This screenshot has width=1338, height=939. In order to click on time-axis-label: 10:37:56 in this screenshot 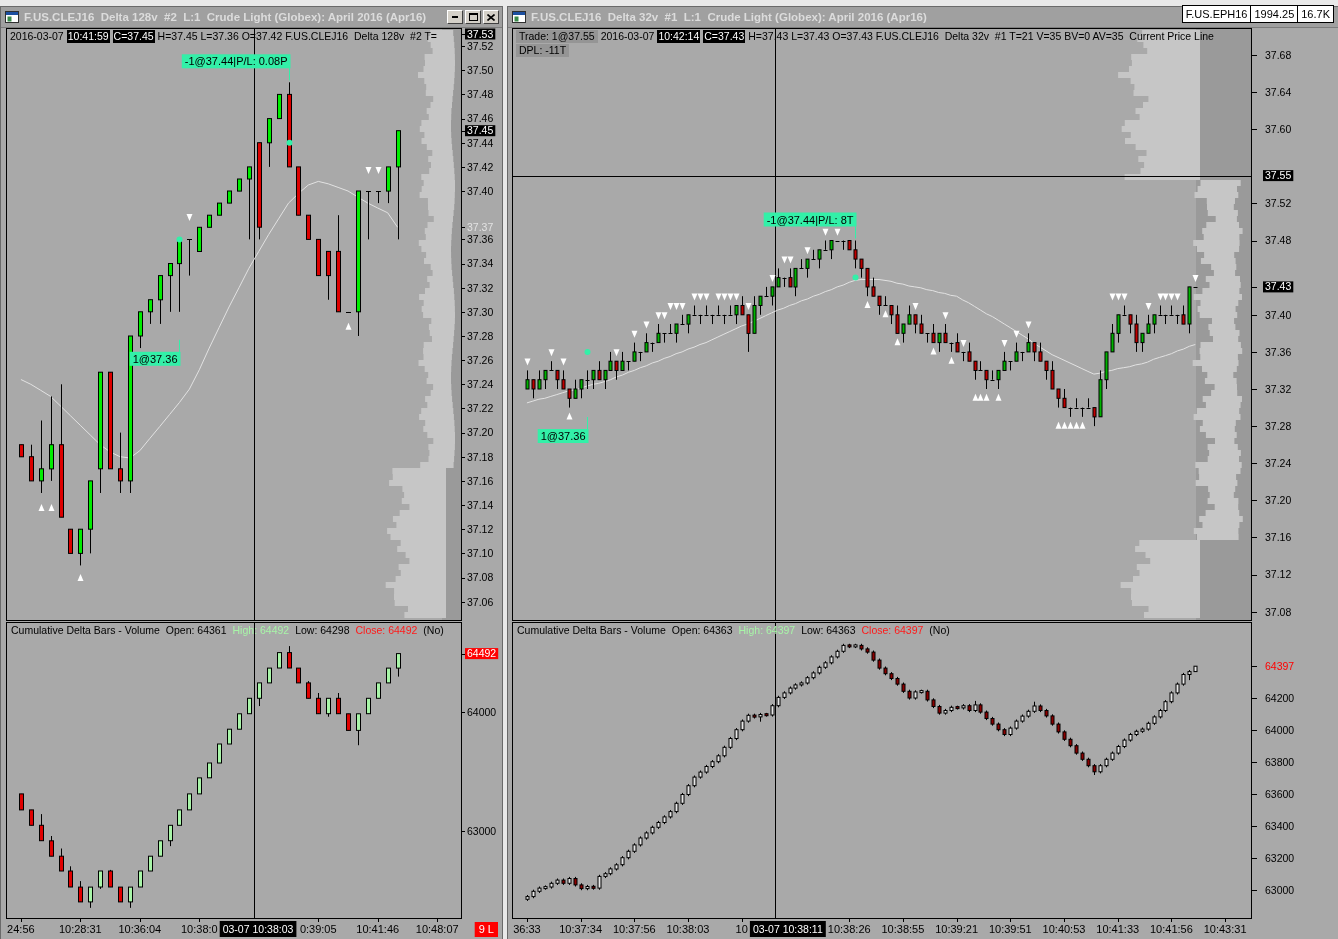, I will do `click(634, 929)`.